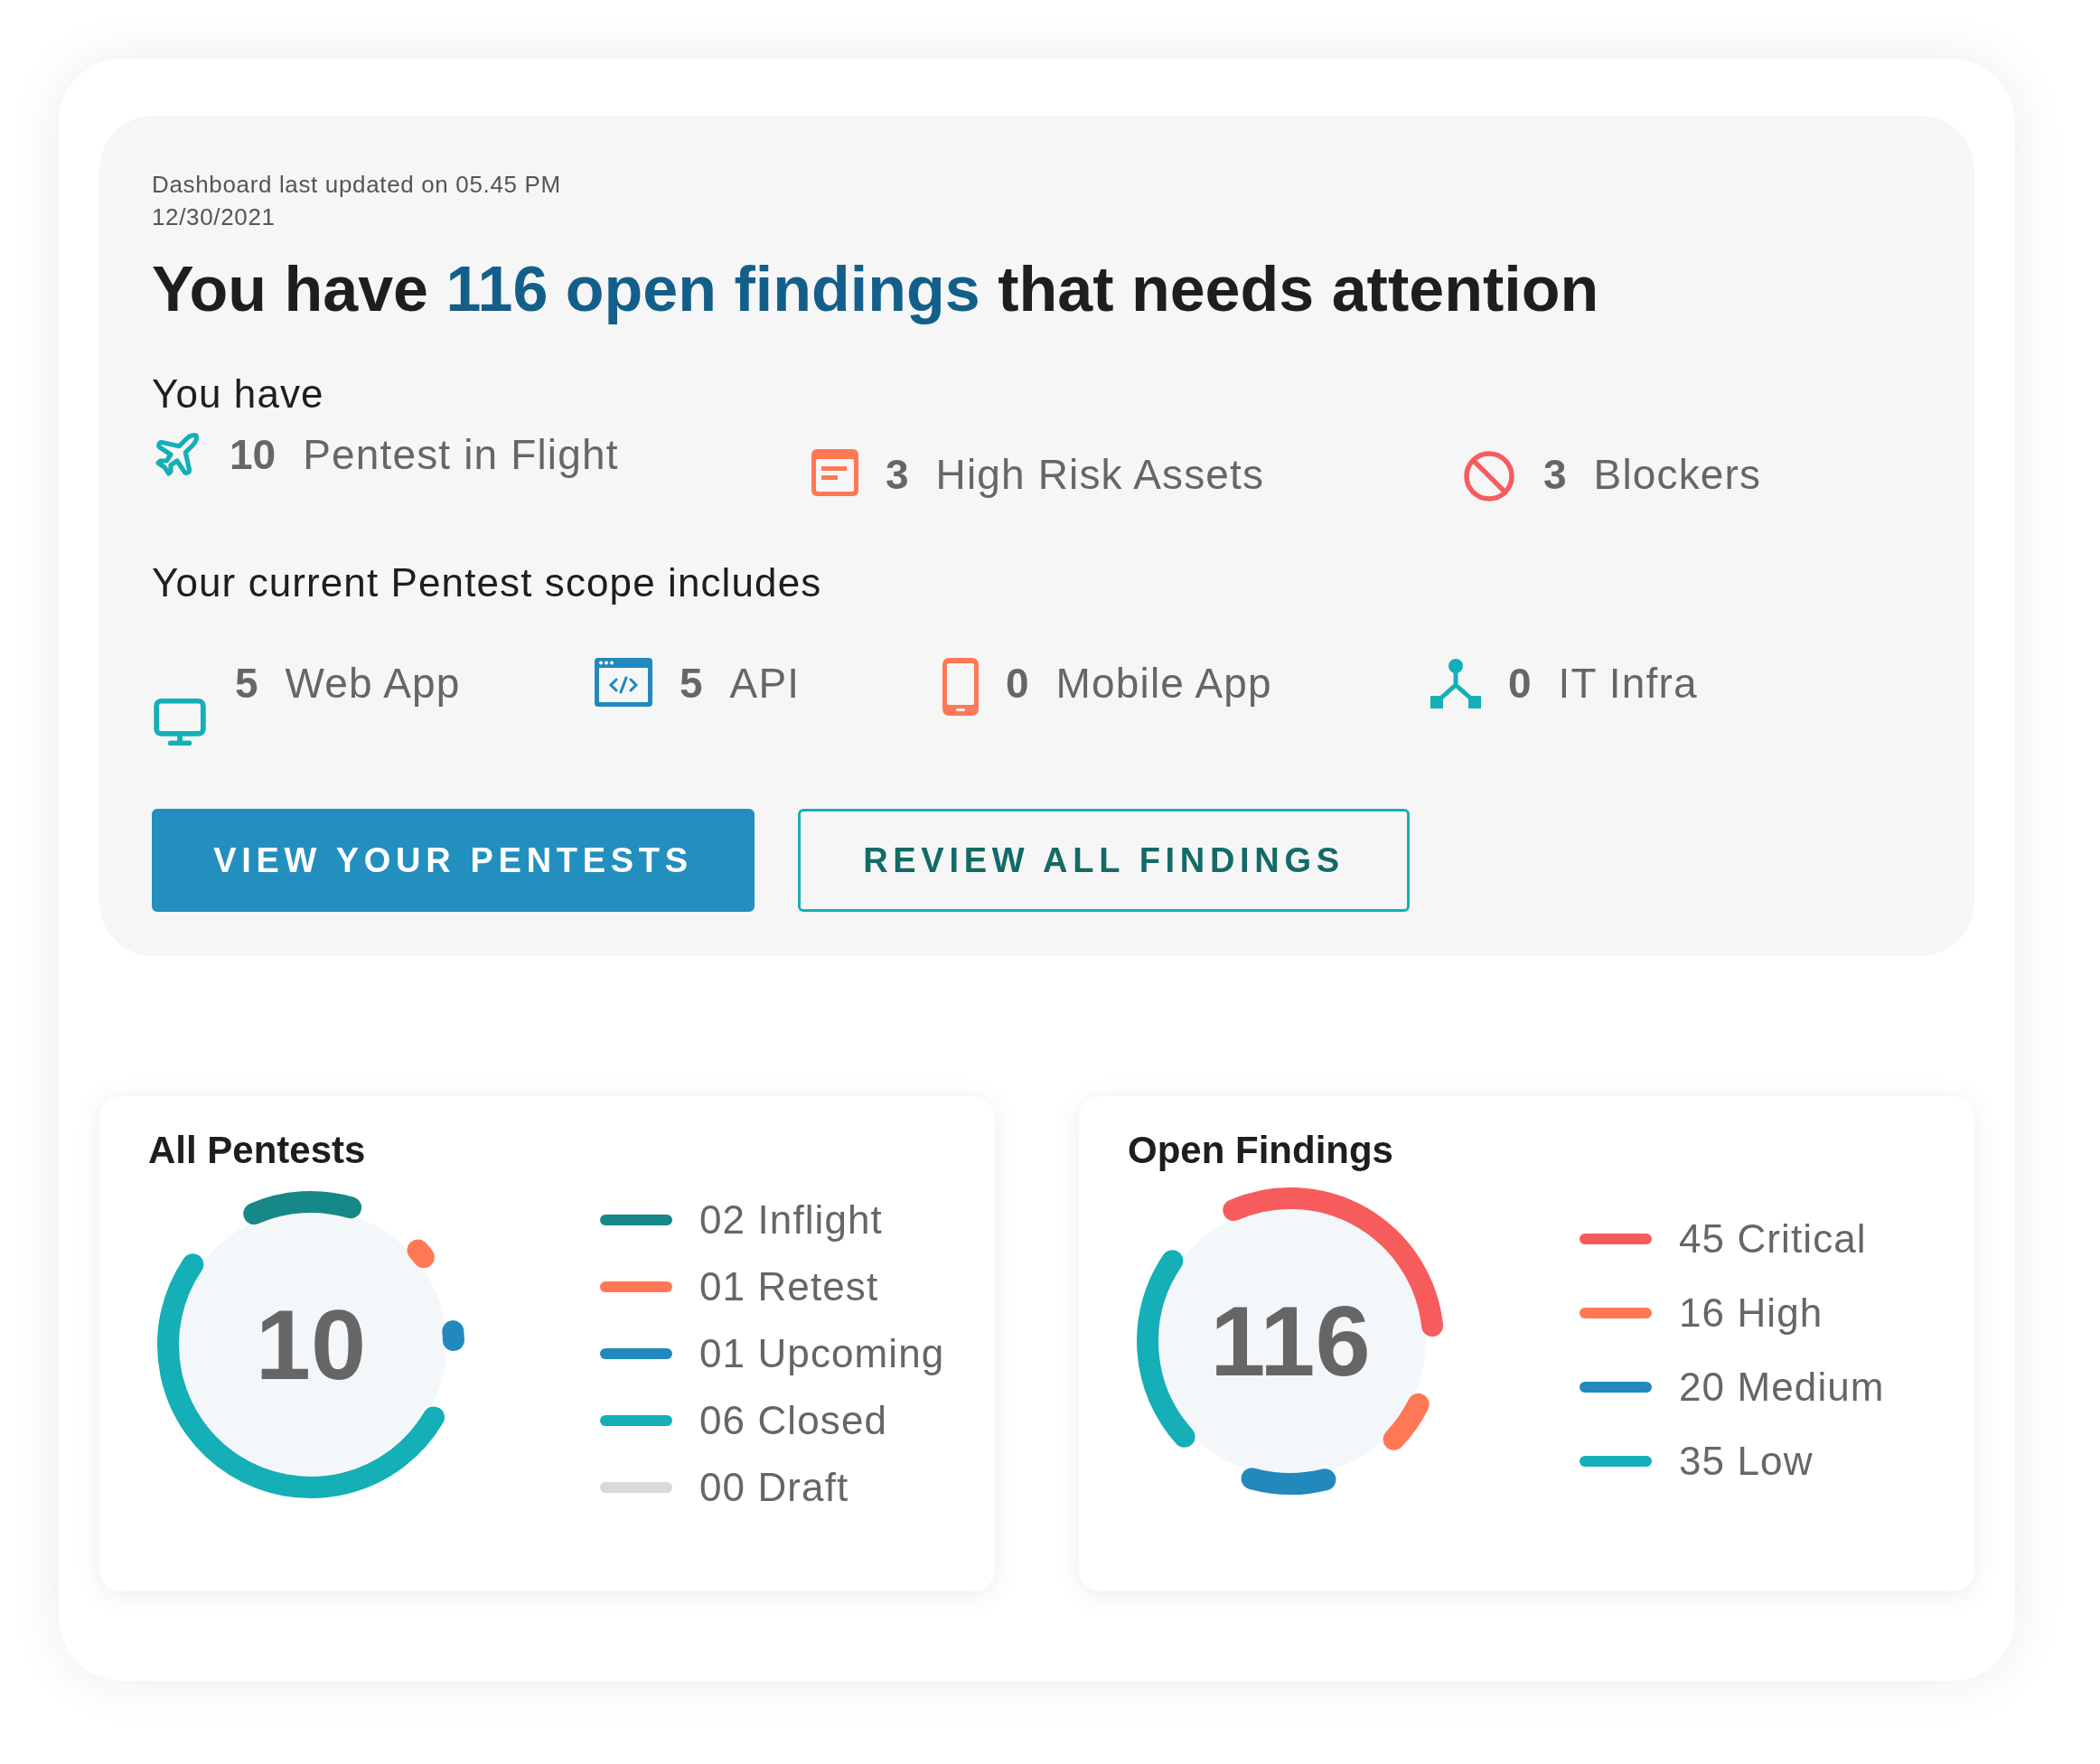  Describe the element at coordinates (1455, 683) in the screenshot. I see `network-icon` at that location.